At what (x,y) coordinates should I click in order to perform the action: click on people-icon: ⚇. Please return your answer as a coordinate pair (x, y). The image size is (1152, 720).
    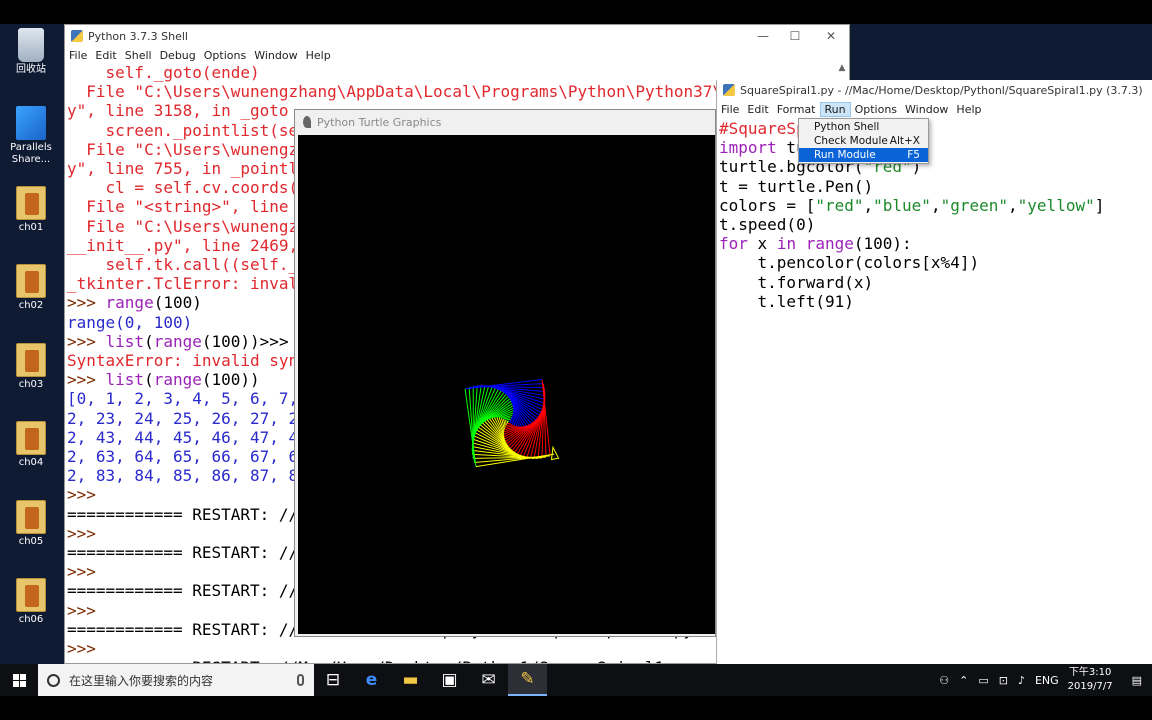
    Looking at the image, I should click on (944, 680).